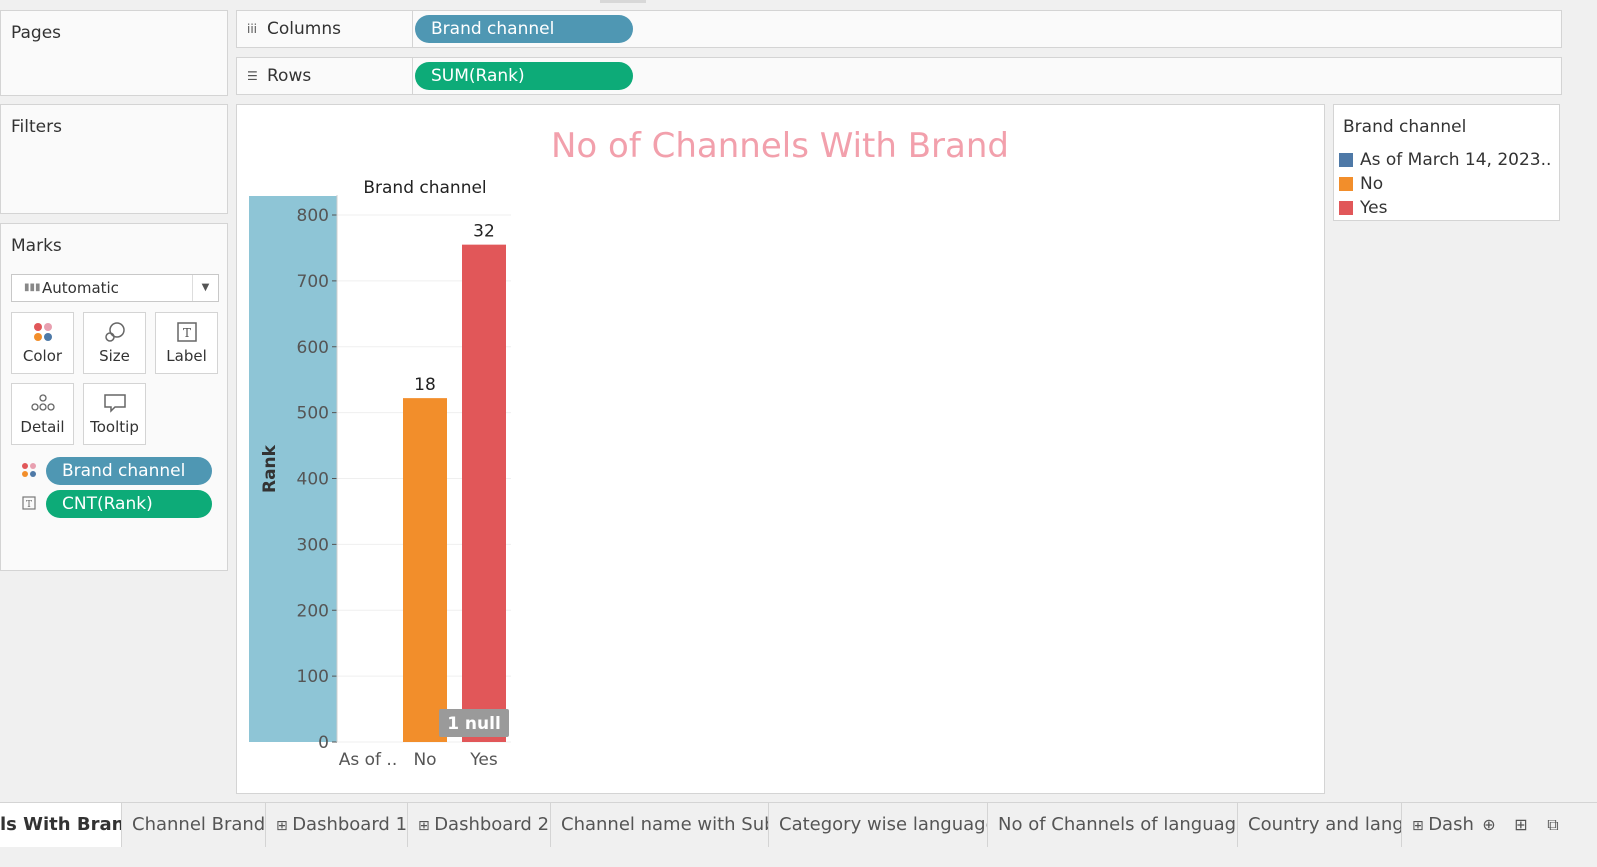 This screenshot has height=867, width=1597. What do you see at coordinates (425, 385) in the screenshot?
I see `bar-data-label: 18` at bounding box center [425, 385].